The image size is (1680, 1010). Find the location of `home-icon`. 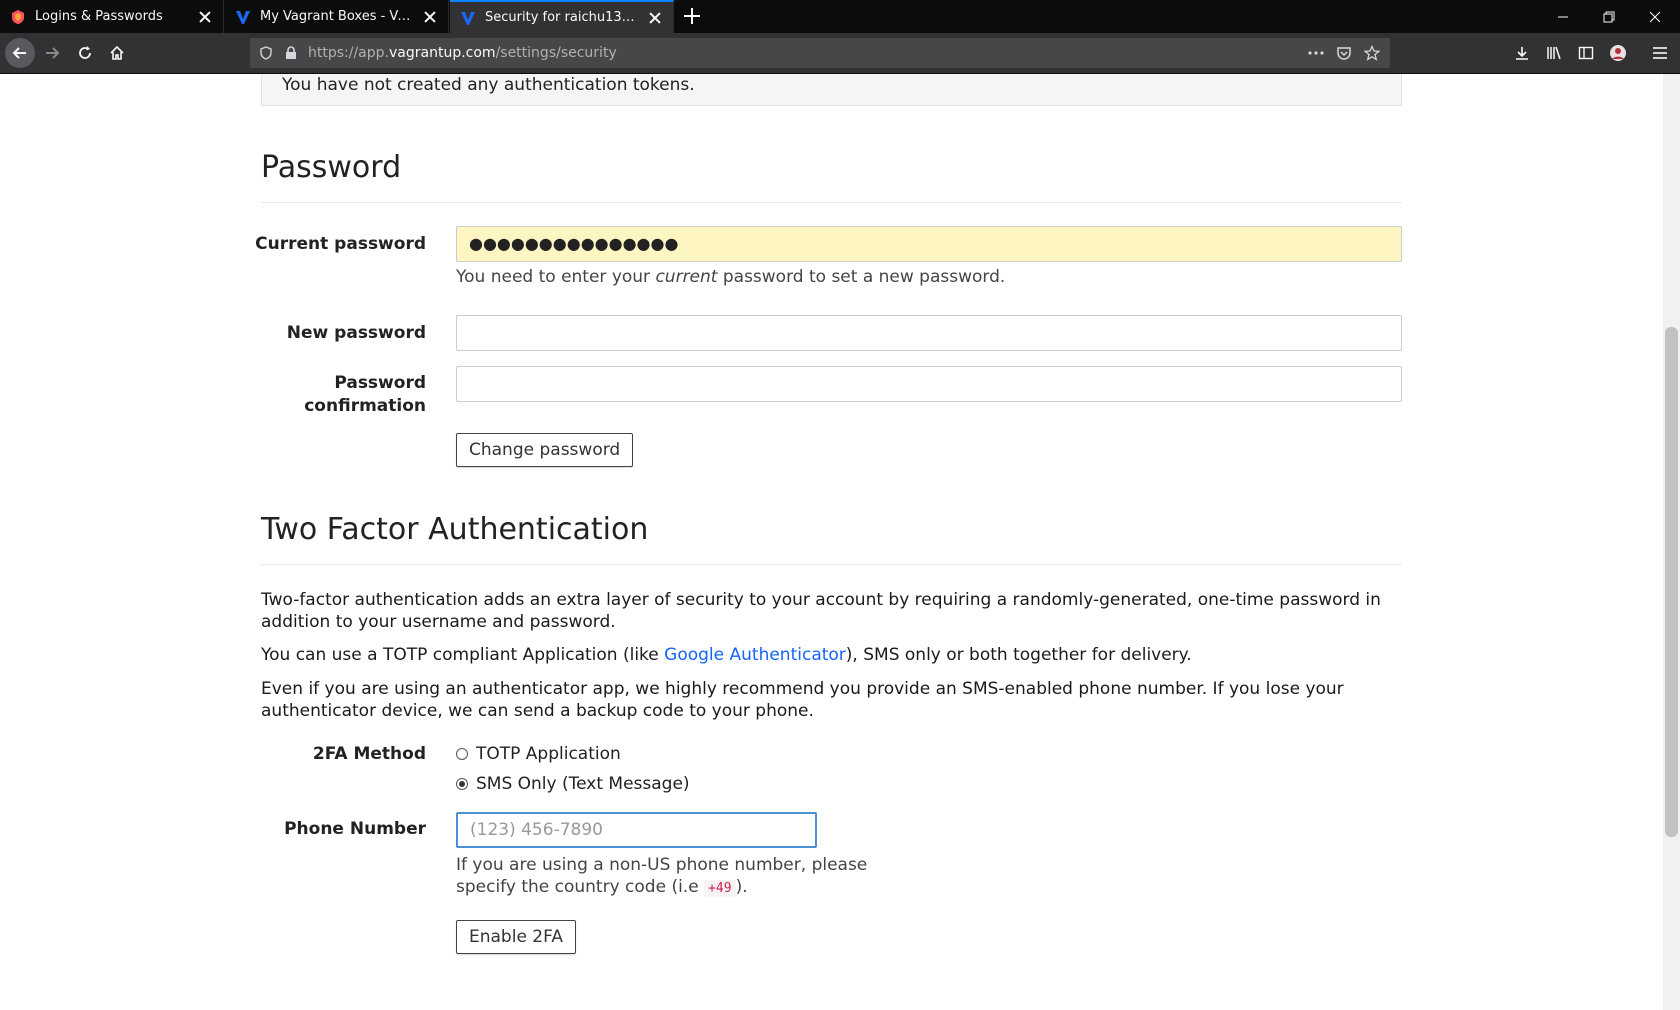

home-icon is located at coordinates (117, 53).